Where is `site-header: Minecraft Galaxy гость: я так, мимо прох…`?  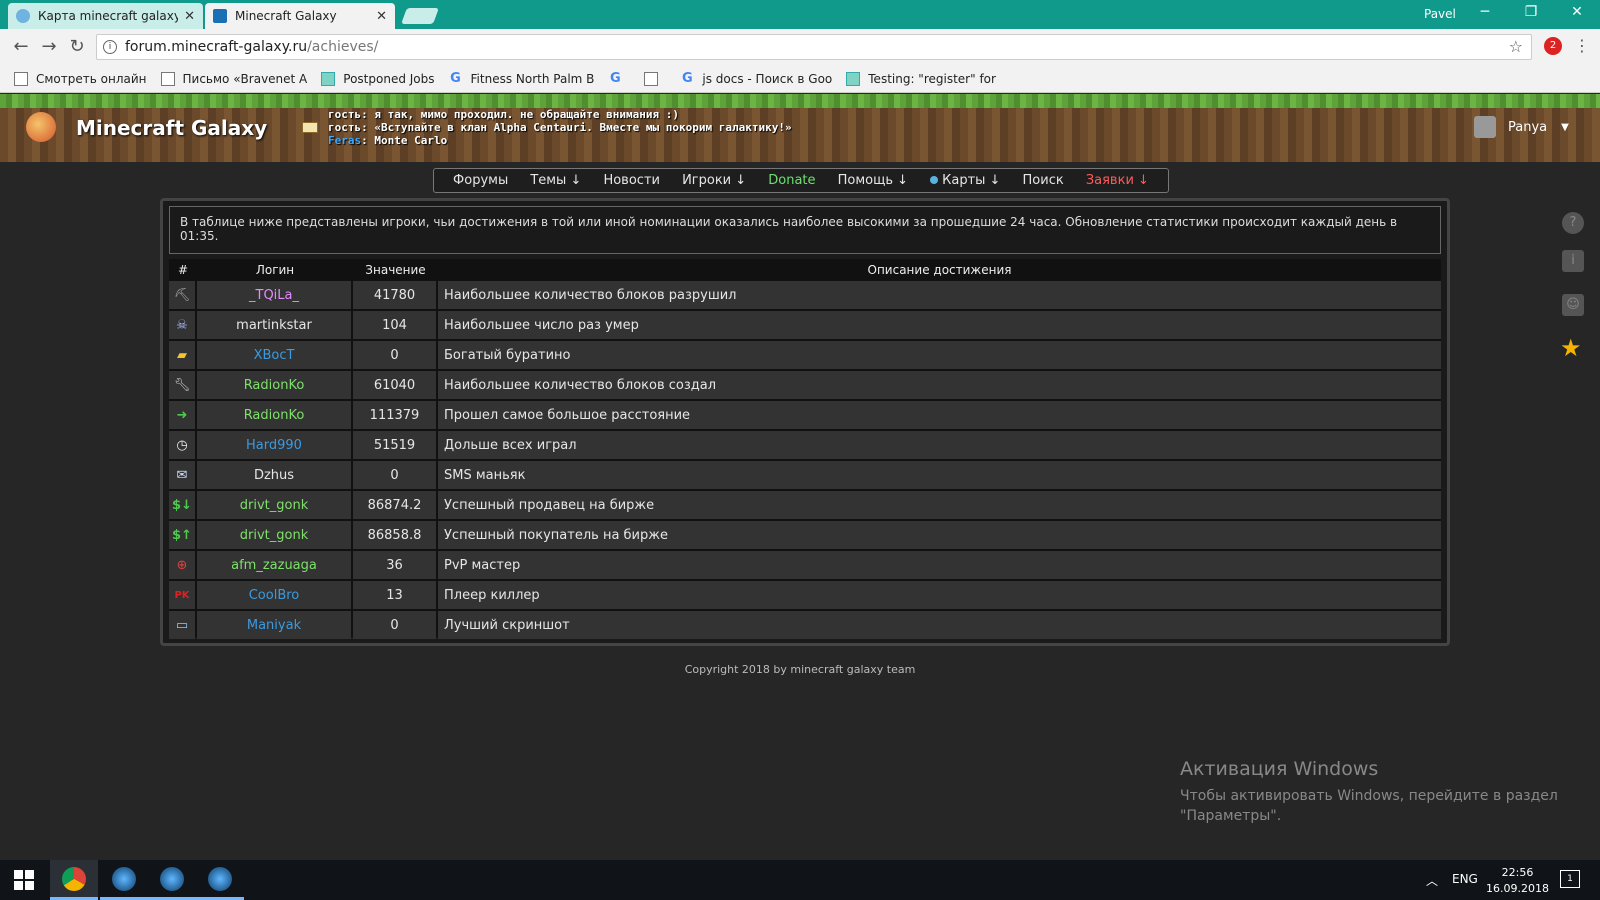
site-header: Minecraft Galaxy гость: я так, мимо прох… is located at coordinates (800, 128).